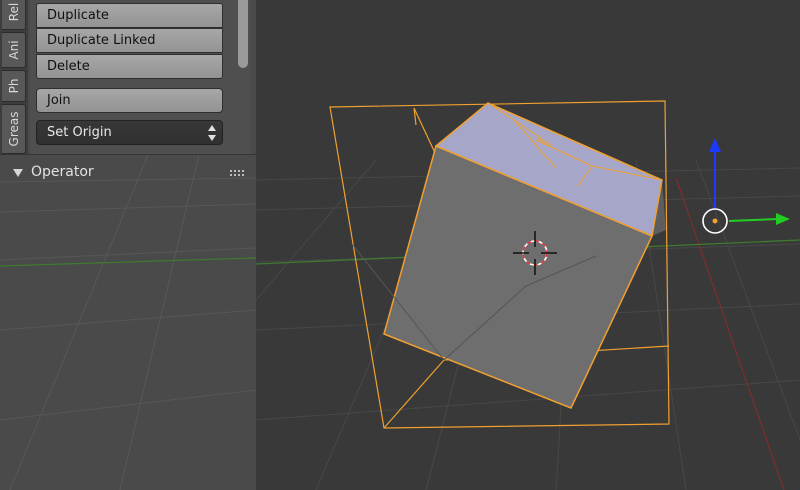  I want to click on set-origin-label: Set Origin, so click(79, 132).